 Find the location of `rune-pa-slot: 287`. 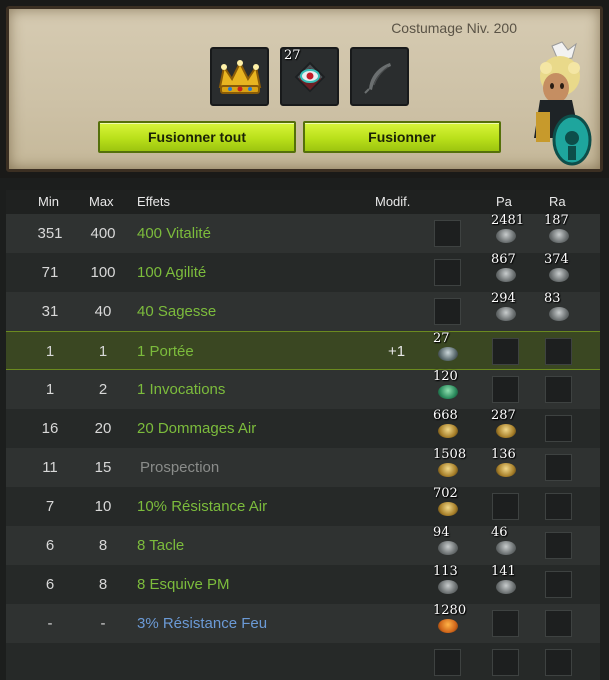

rune-pa-slot: 287 is located at coordinates (505, 425).